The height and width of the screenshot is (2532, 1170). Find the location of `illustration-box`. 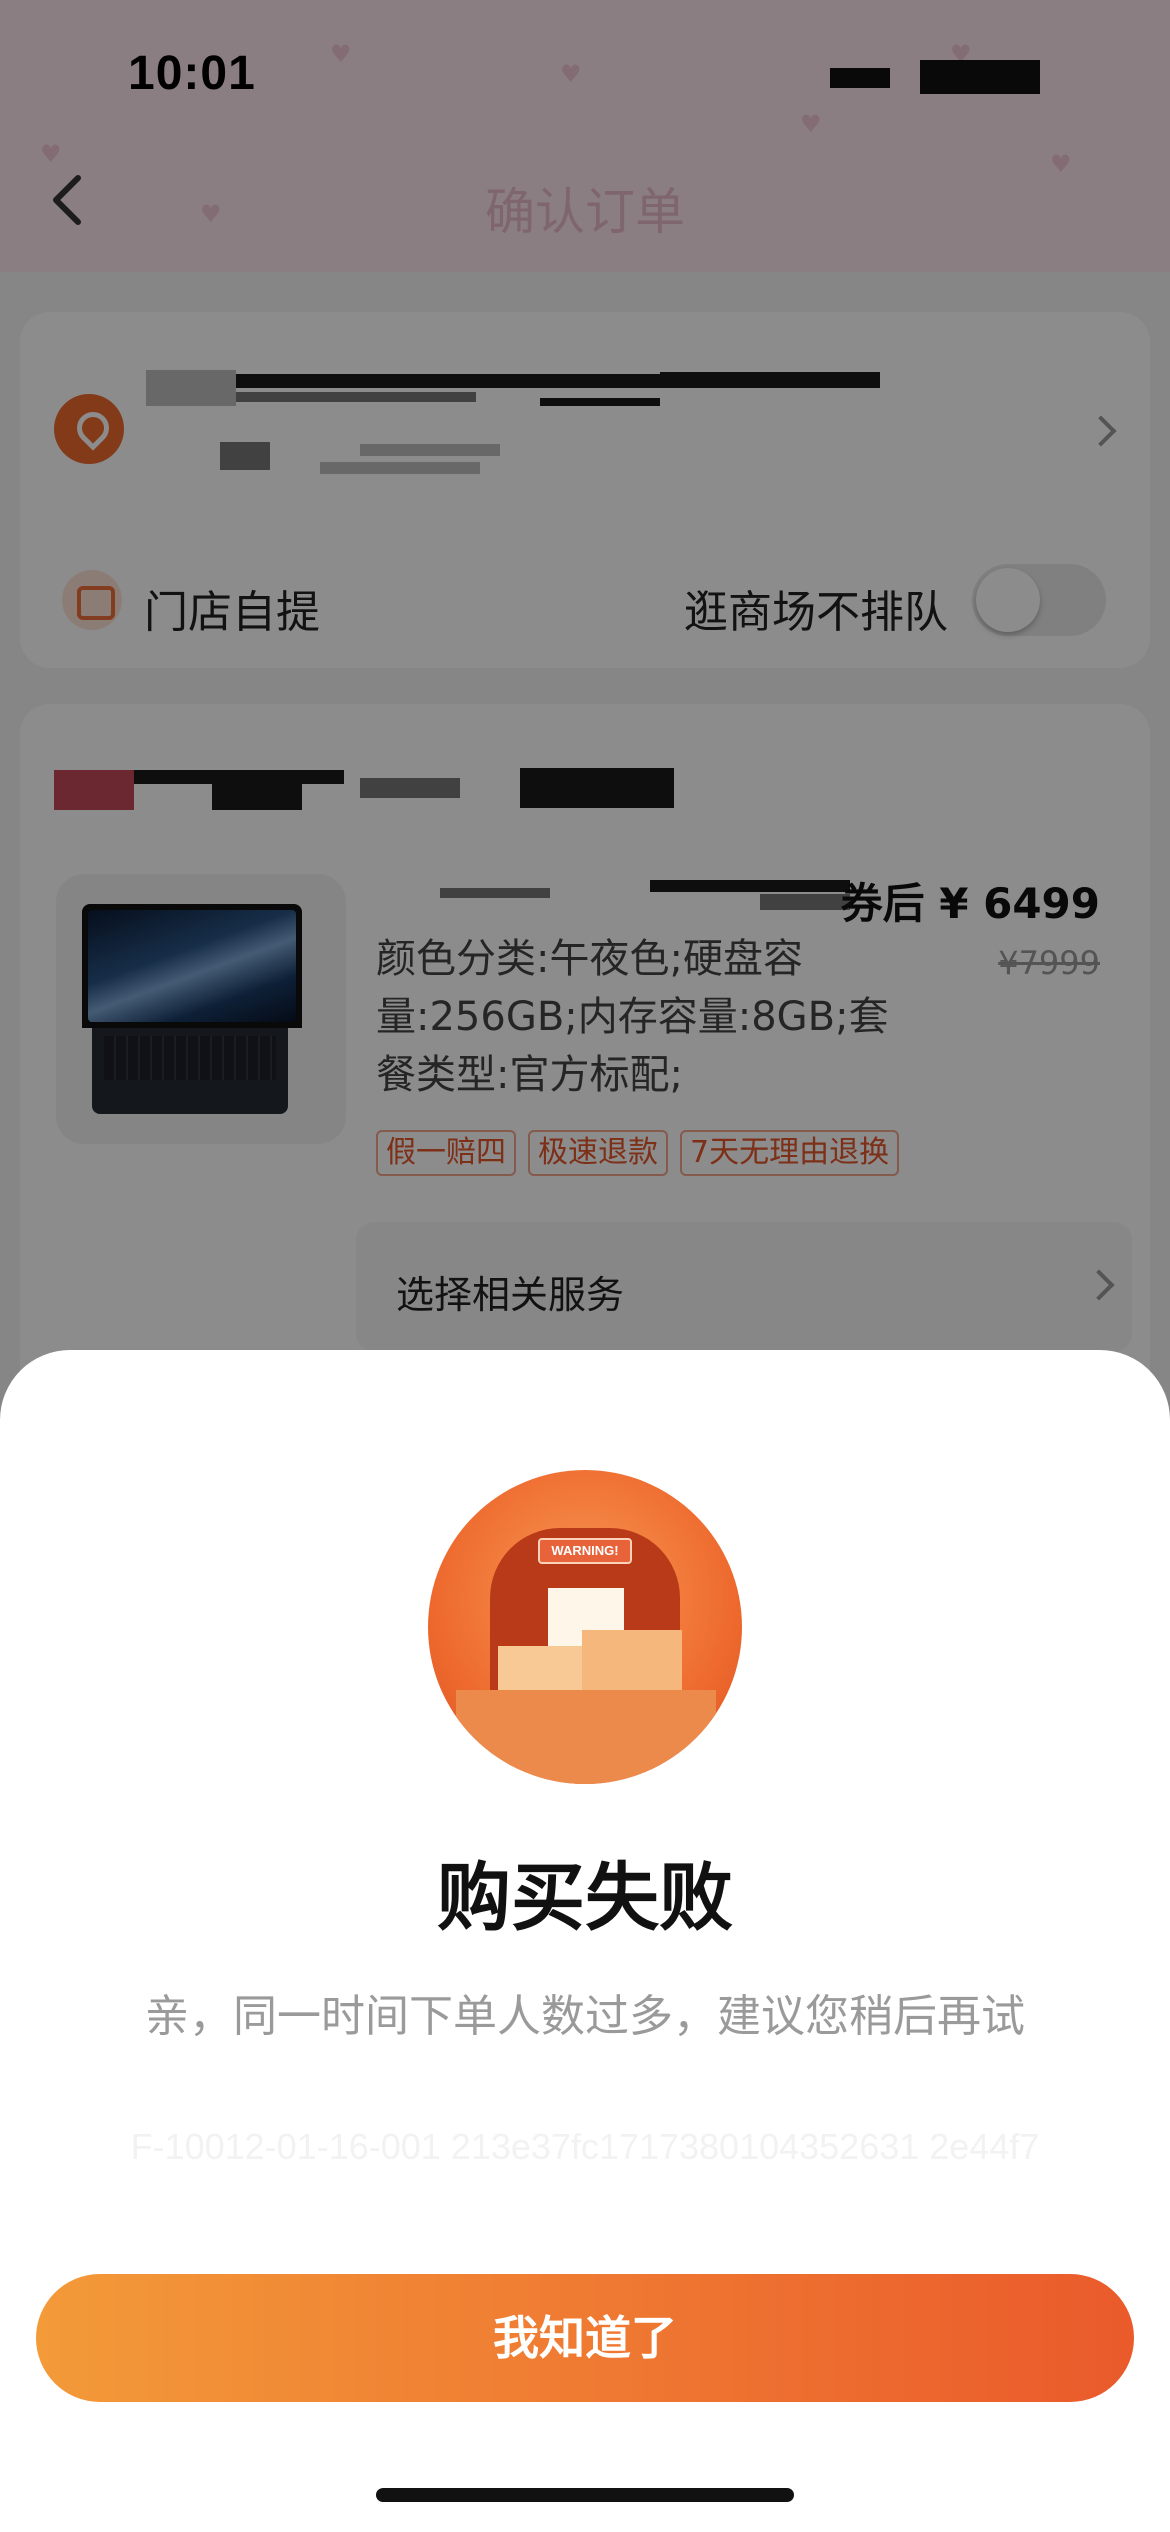

illustration-box is located at coordinates (586, 1737).